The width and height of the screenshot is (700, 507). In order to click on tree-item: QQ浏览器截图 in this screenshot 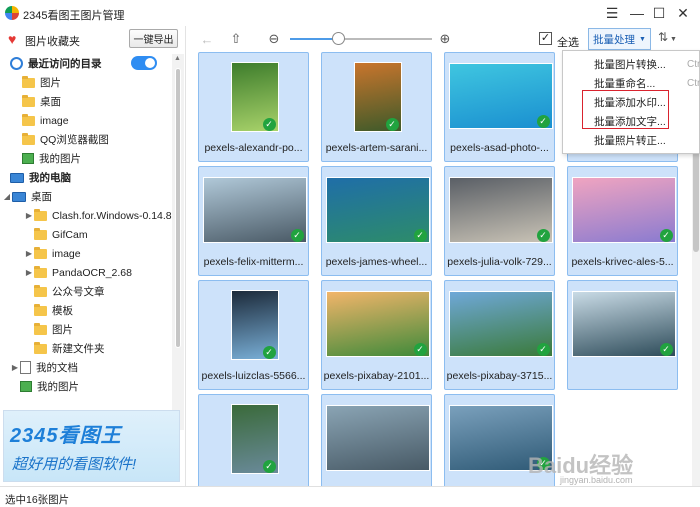, I will do `click(86, 139)`.